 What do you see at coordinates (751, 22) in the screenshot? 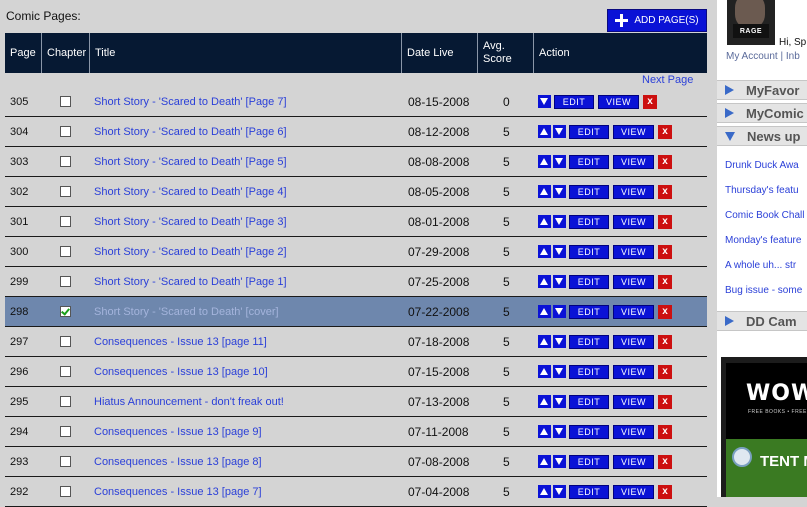
I see `user-avatar: RAGE` at bounding box center [751, 22].